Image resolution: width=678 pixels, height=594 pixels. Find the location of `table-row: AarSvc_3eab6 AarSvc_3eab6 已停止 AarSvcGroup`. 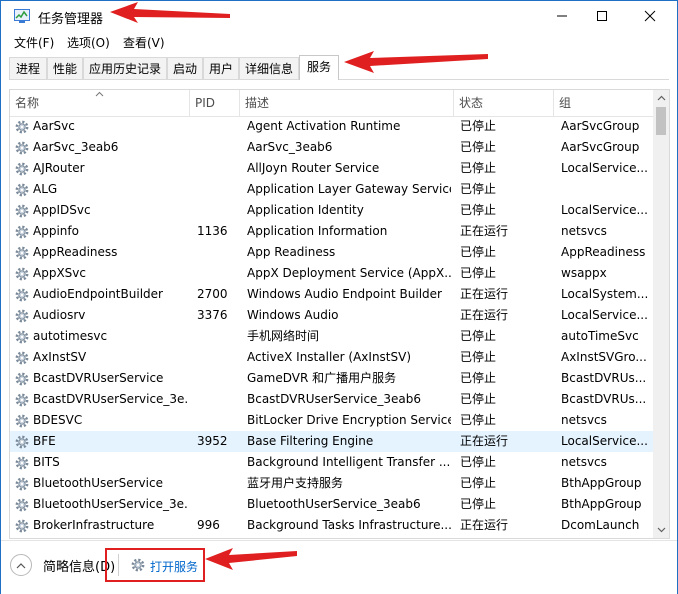

table-row: AarSvc_3eab6 AarSvc_3eab6 已停止 AarSvcGroup is located at coordinates (332, 147).